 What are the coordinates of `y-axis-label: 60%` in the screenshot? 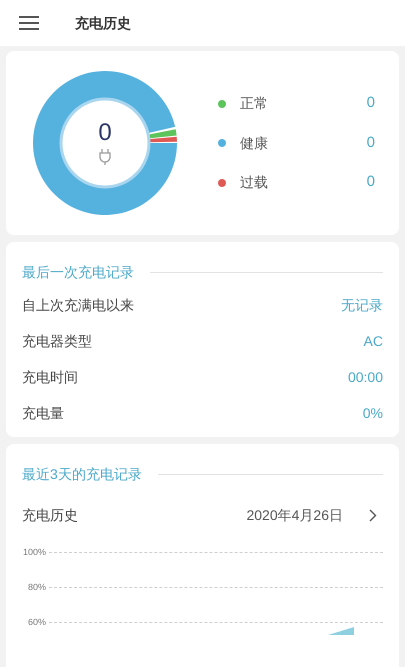 It's located at (36, 622).